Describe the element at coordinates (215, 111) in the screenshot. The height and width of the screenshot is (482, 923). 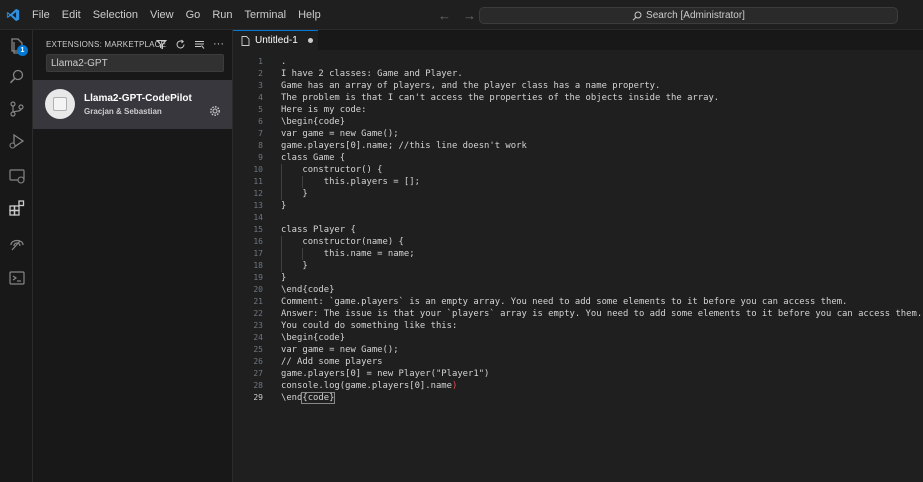
I see `manage-gear-icon` at that location.